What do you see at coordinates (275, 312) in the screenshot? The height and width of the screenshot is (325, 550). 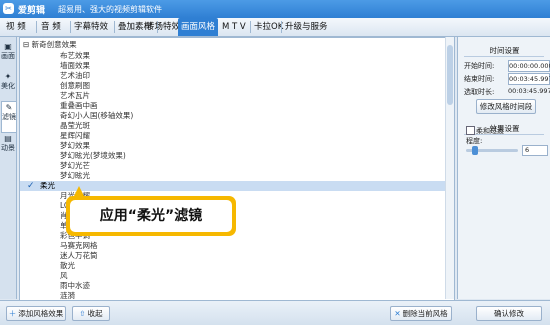 I see `bottom-toolbar: ＋添加风格效果 ⇧ 收起 ✕ 删除当前风格 确认修改` at bounding box center [275, 312].